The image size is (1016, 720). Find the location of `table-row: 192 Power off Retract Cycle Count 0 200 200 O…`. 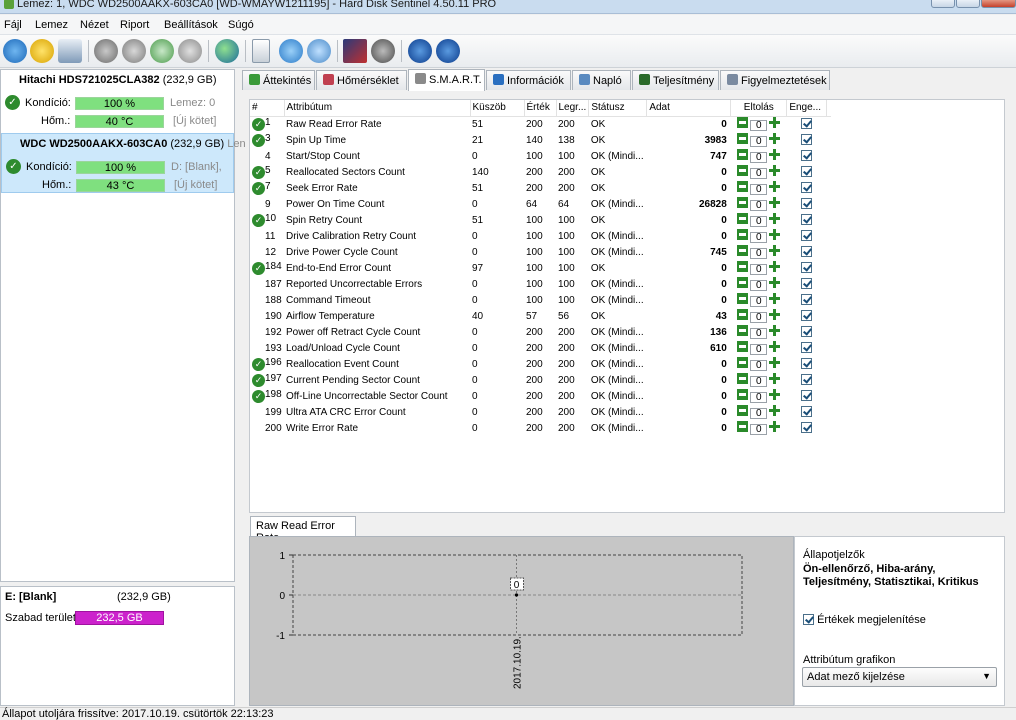

table-row: 192 Power off Retract Cycle Count 0 200 200 O… is located at coordinates (540, 332).